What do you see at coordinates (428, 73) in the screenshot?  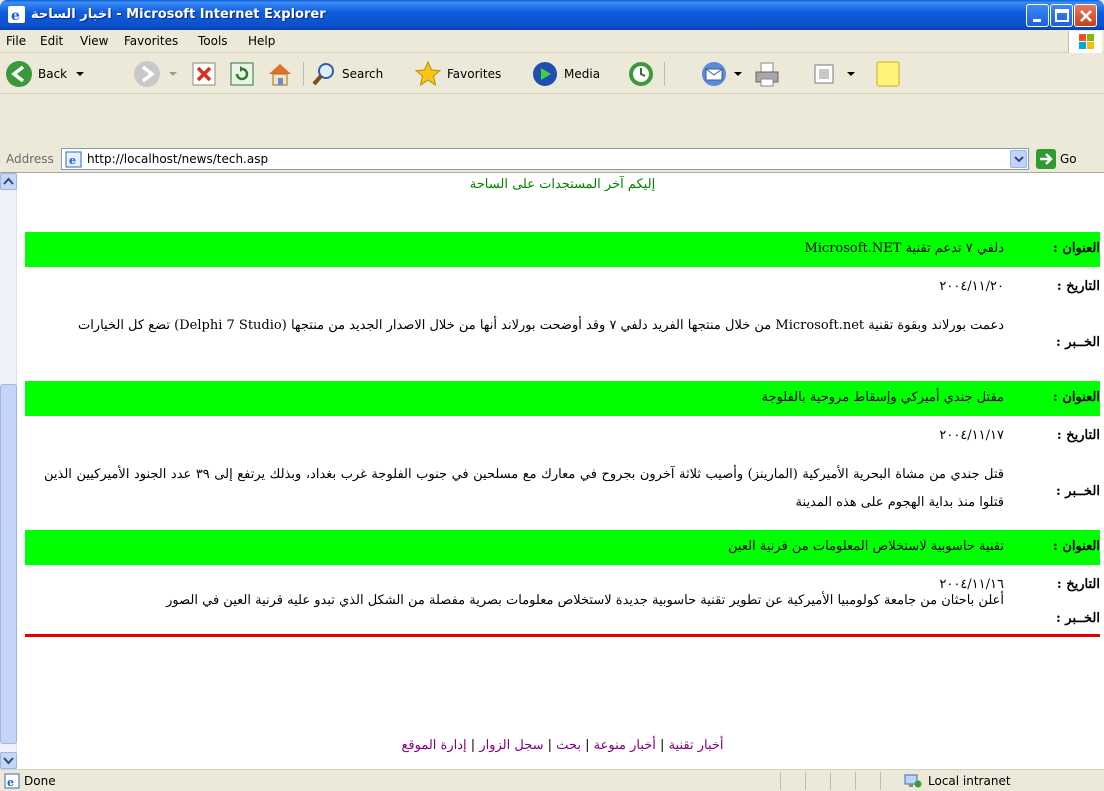 I see `favorites-star-icon` at bounding box center [428, 73].